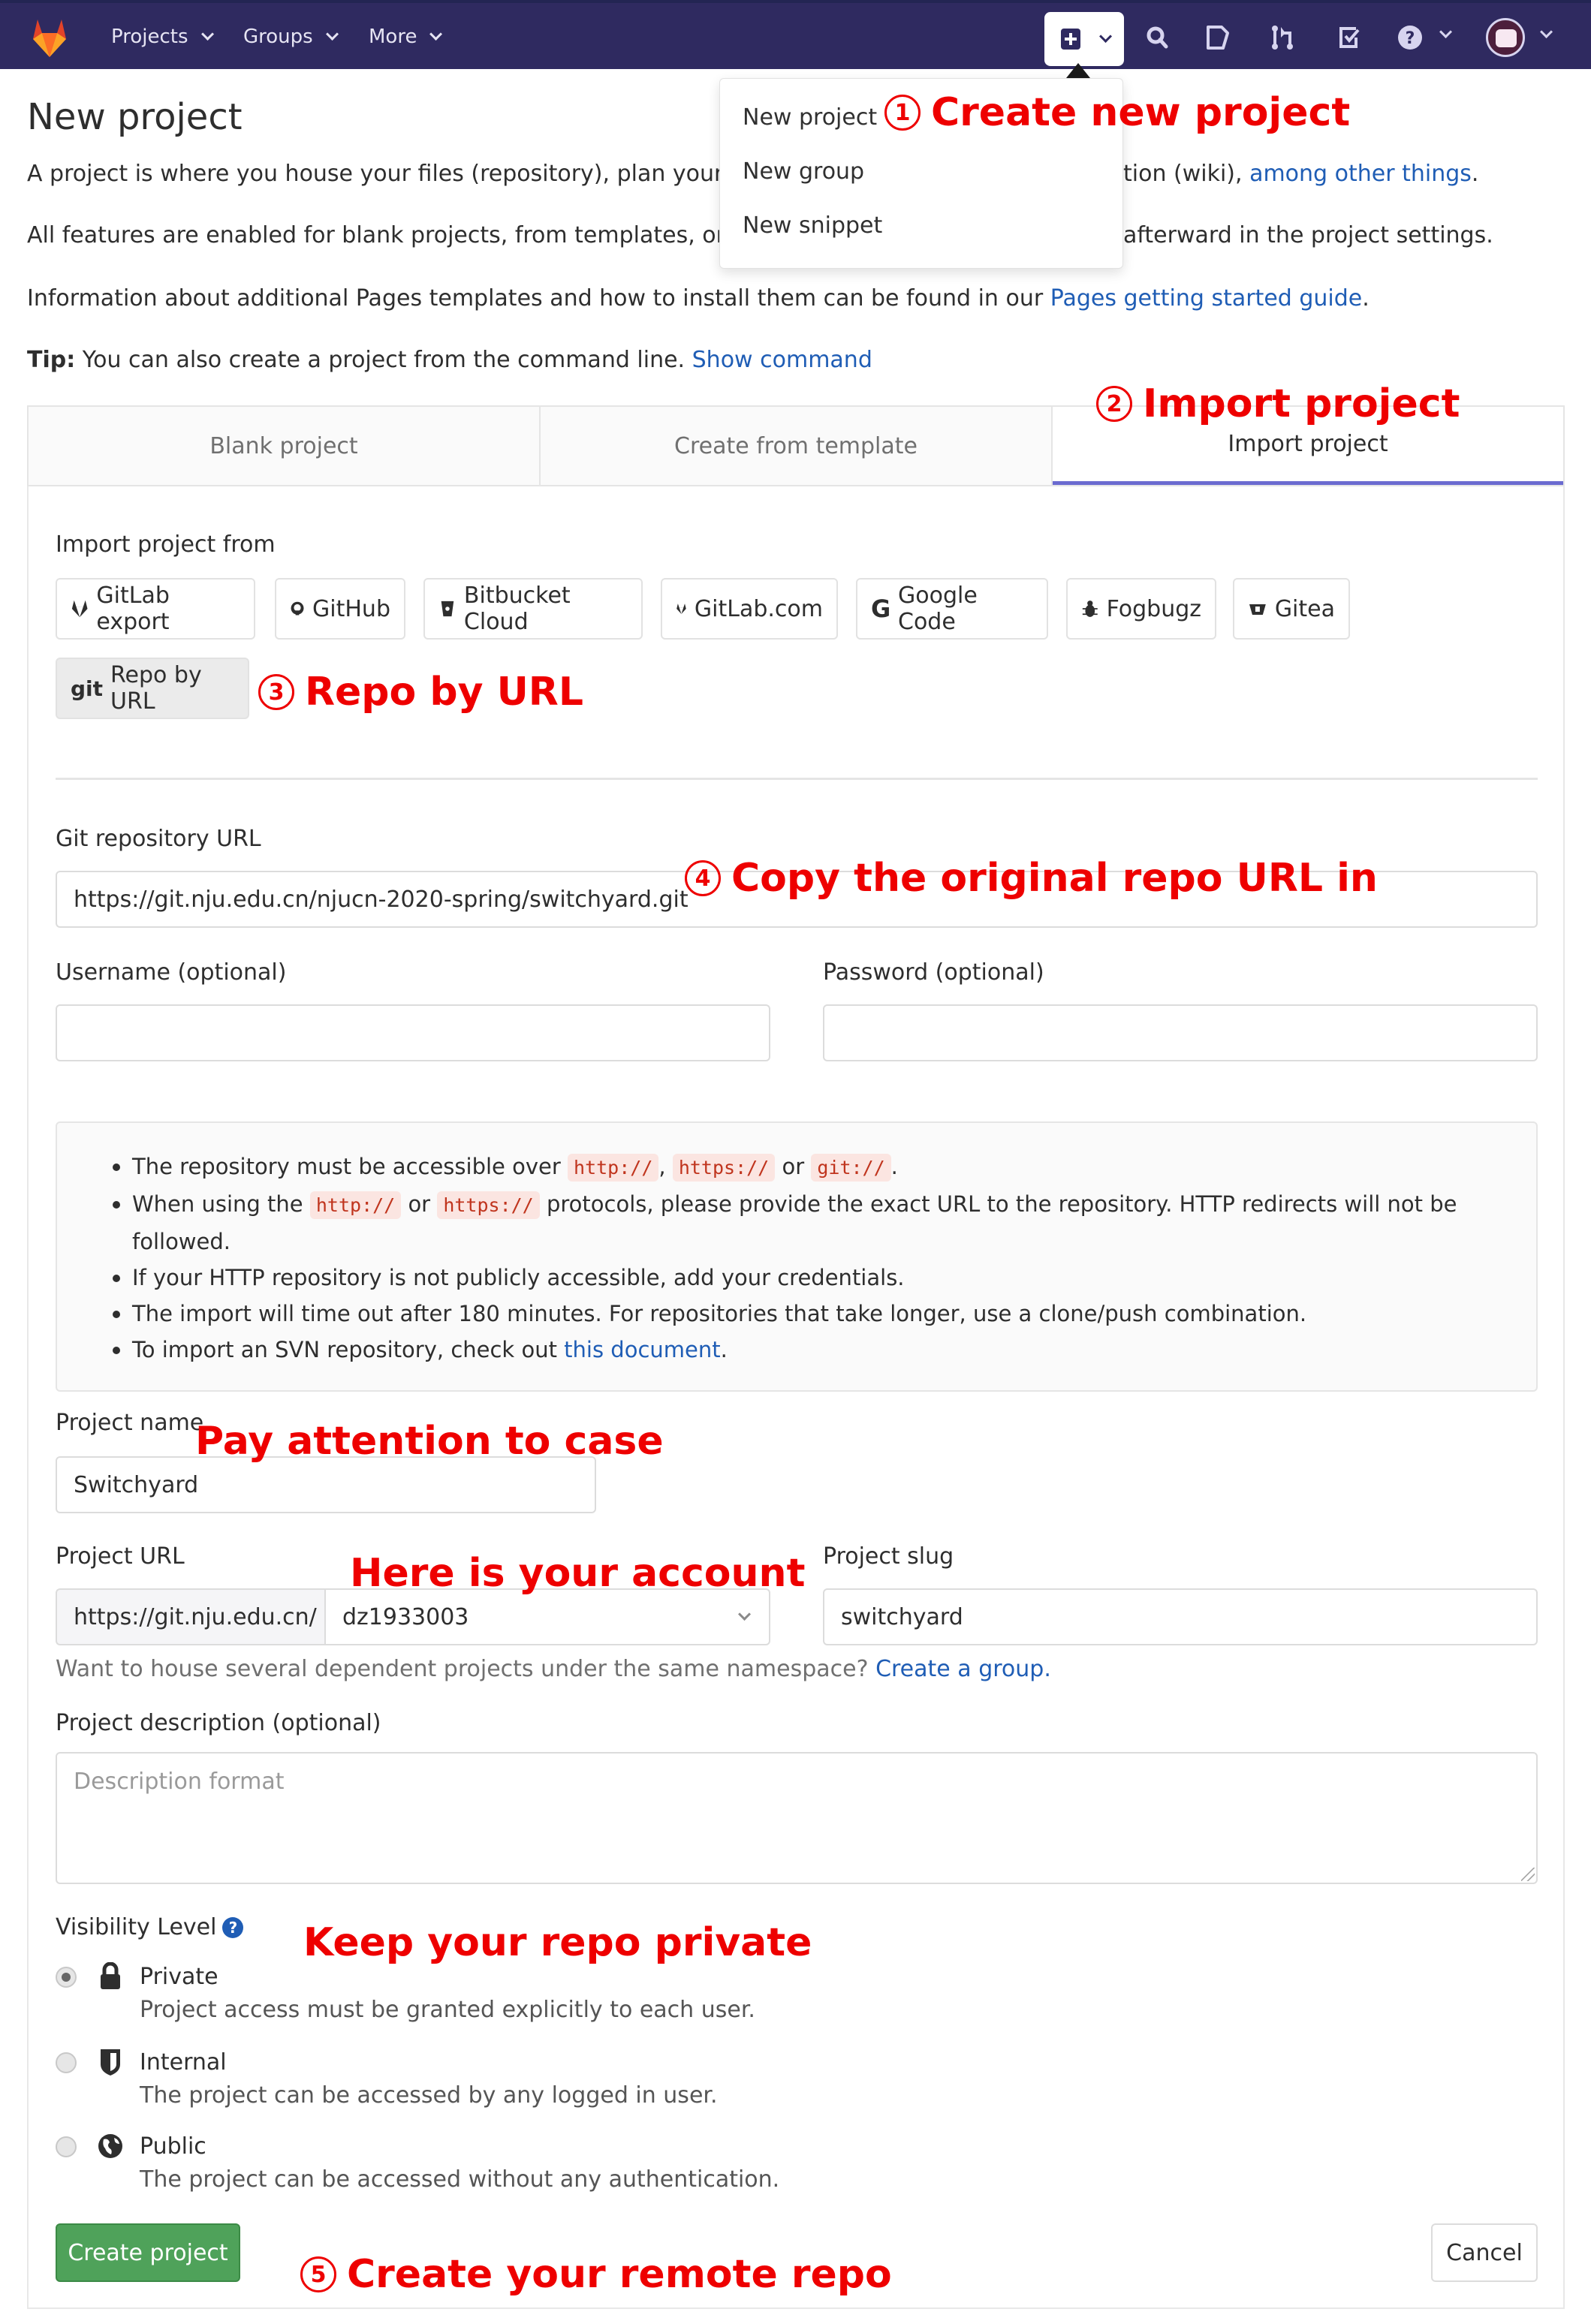 The image size is (1591, 2324). I want to click on bitbucket-icon, so click(448, 609).